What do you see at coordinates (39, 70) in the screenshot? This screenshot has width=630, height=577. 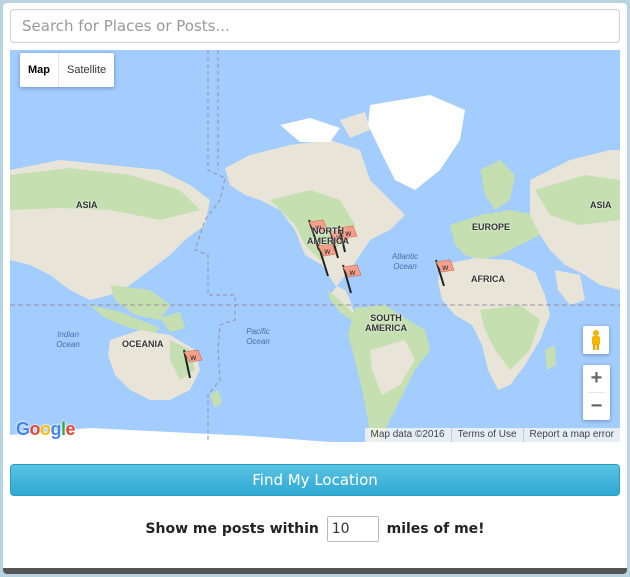 I see `map-type-map-button: Map` at bounding box center [39, 70].